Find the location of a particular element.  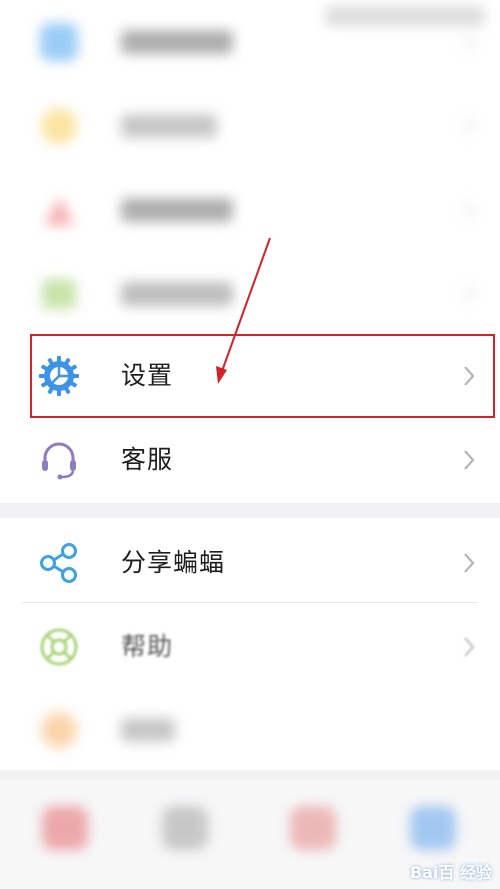

share-icon is located at coordinates (59, 563).